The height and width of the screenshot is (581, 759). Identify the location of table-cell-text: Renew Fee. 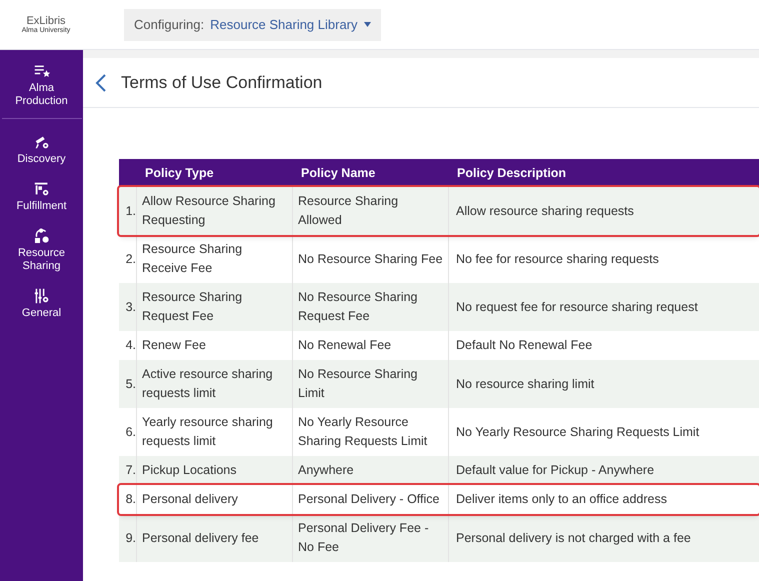
(174, 345).